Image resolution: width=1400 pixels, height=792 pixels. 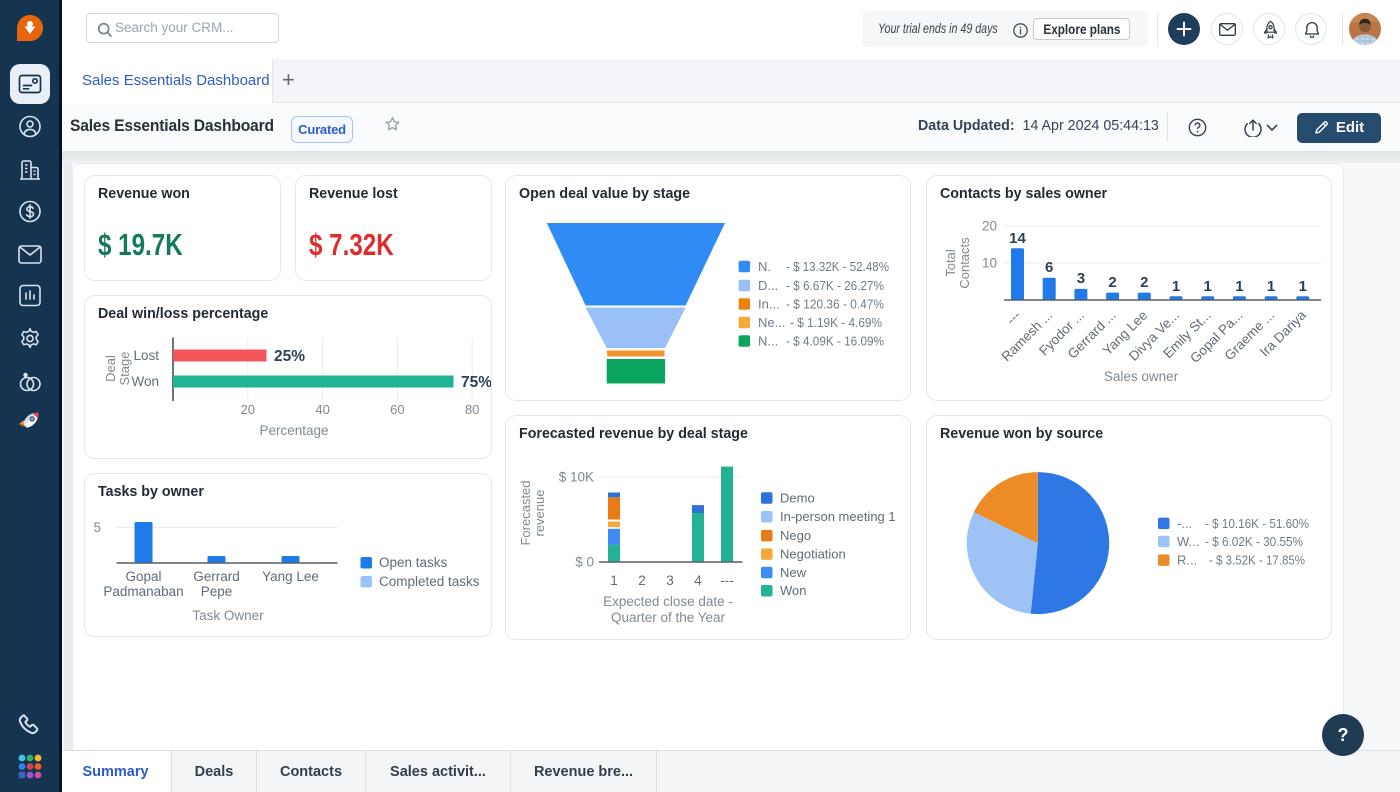 I want to click on svg-text: 14, so click(x=1017, y=238).